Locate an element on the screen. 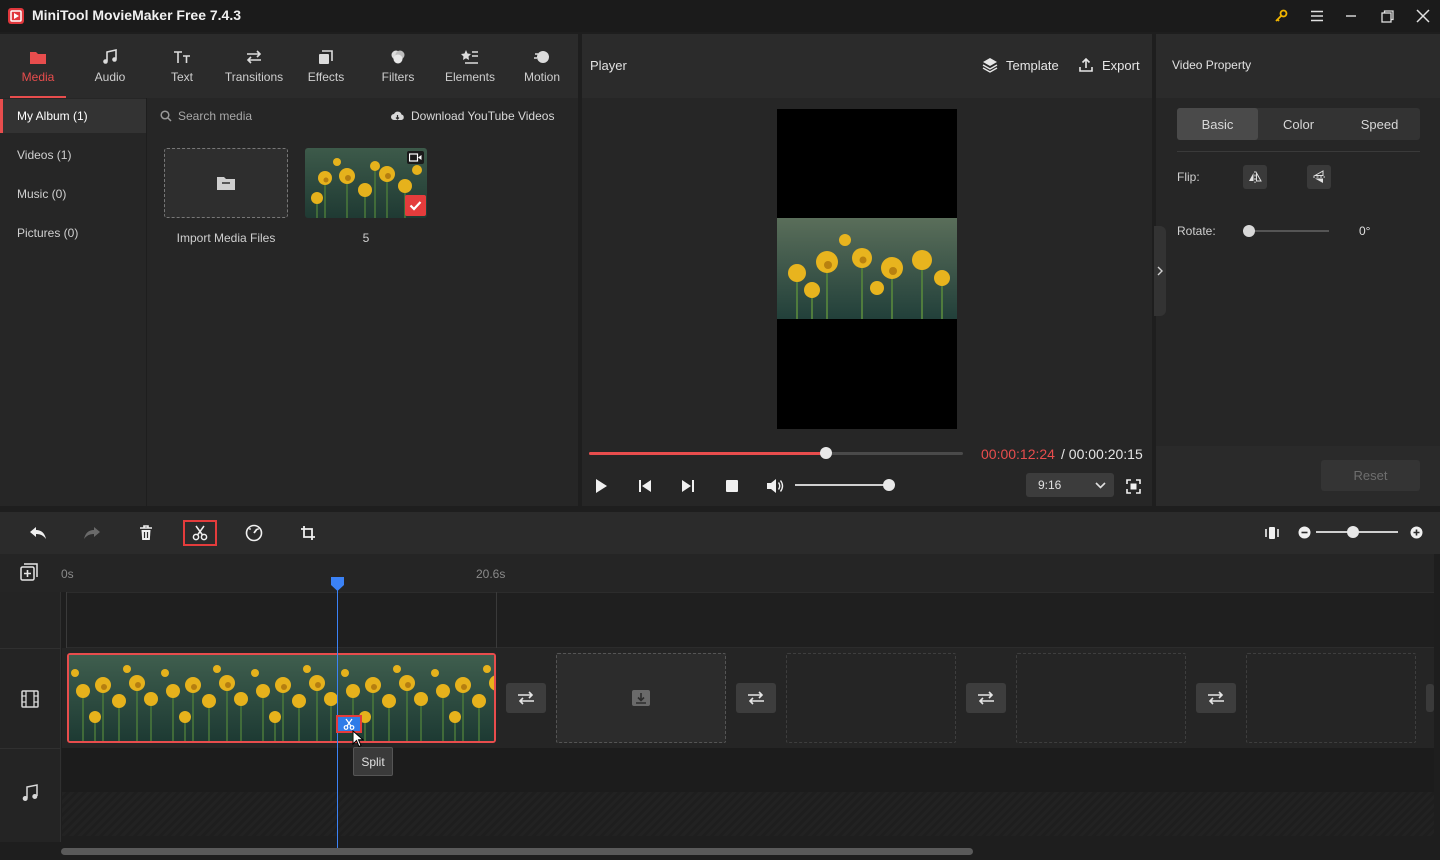 Image resolution: width=1440 pixels, height=860 pixels. template-button: Template is located at coordinates (1020, 65).